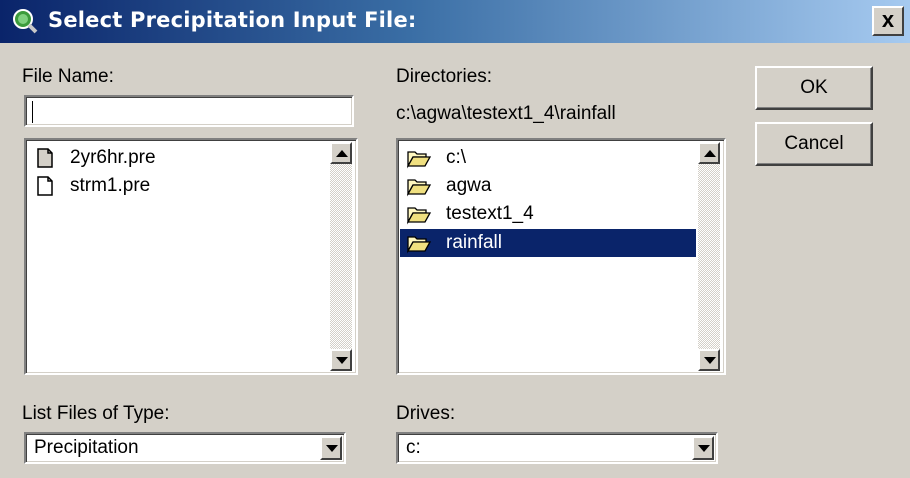  What do you see at coordinates (548, 214) in the screenshot?
I see `directory-item: testext1_4` at bounding box center [548, 214].